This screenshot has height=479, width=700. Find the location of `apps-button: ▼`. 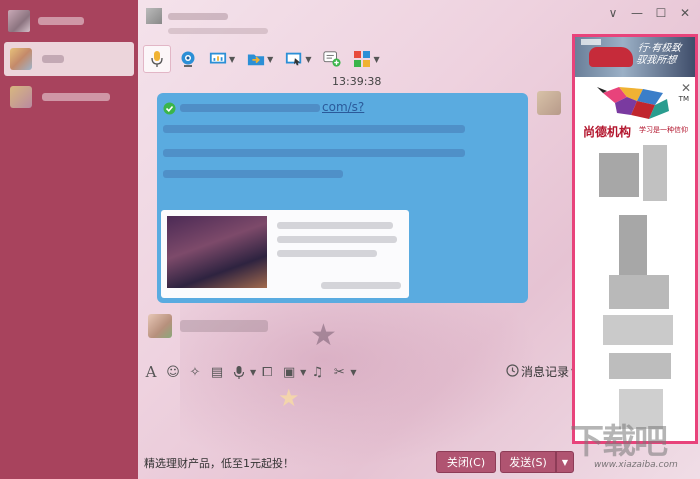

apps-button: ▼ is located at coordinates (366, 59).